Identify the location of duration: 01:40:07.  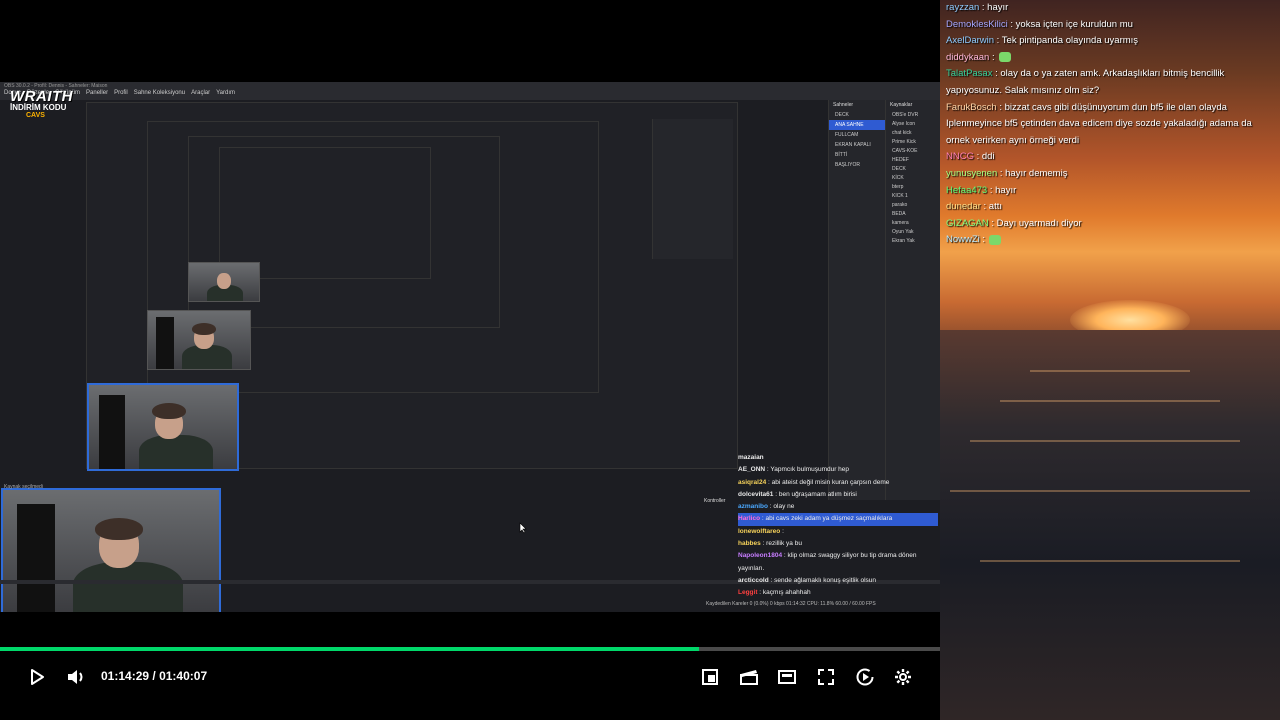
(183, 676).